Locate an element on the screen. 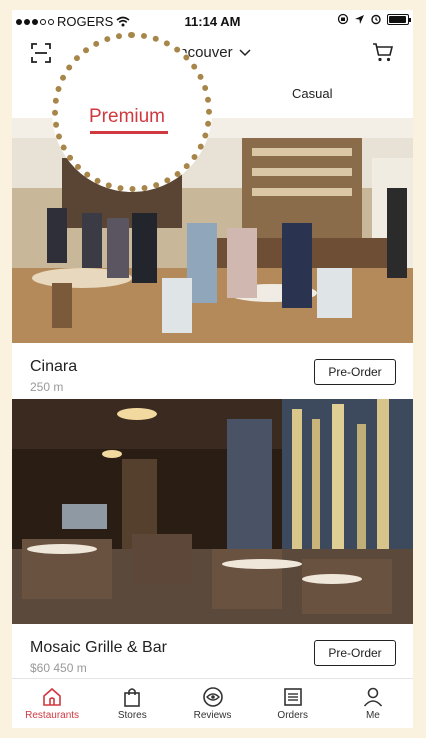 This screenshot has height=738, width=426. tabbar-item-reviews: Reviews is located at coordinates (212, 703).